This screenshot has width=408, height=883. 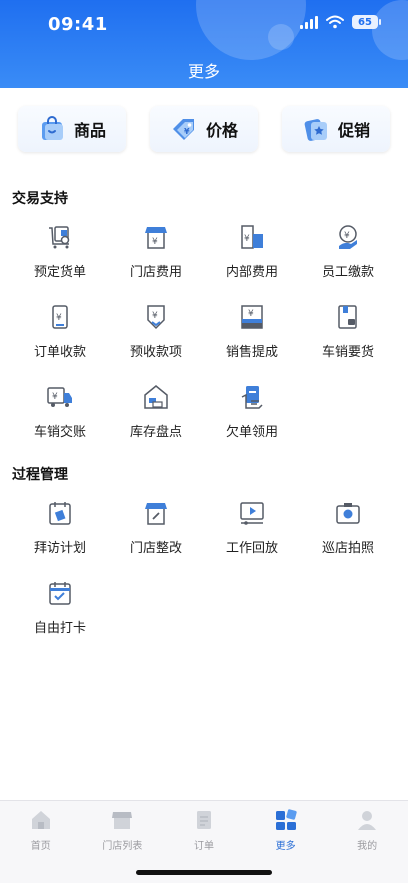 What do you see at coordinates (59, 628) in the screenshot?
I see `grid-item-label: 自由打卡` at bounding box center [59, 628].